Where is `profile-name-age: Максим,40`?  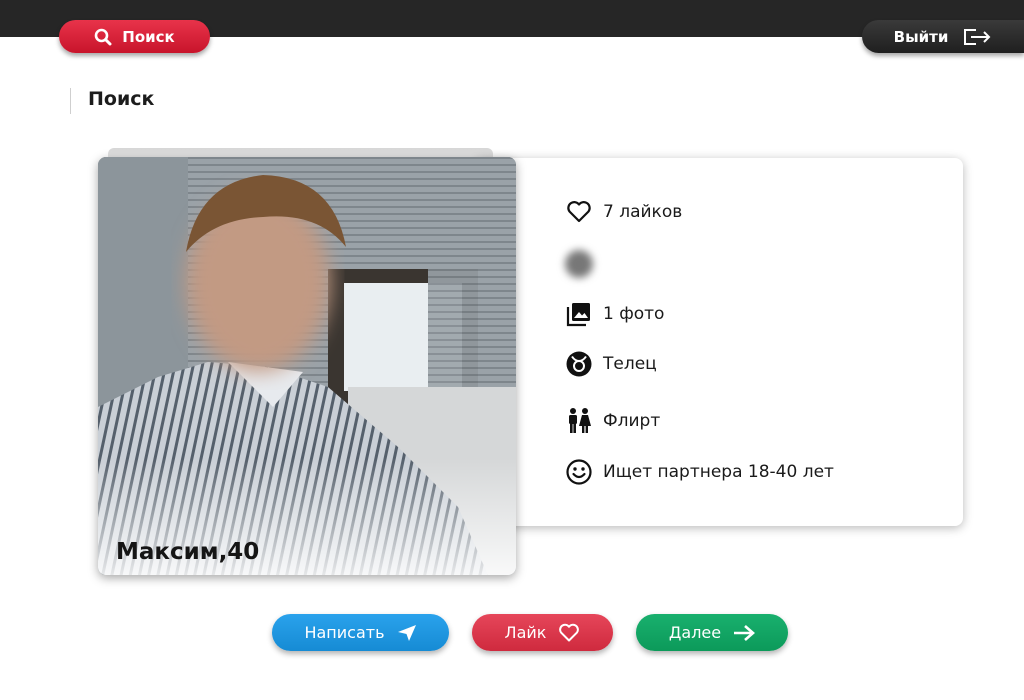 profile-name-age: Максим,40 is located at coordinates (188, 552).